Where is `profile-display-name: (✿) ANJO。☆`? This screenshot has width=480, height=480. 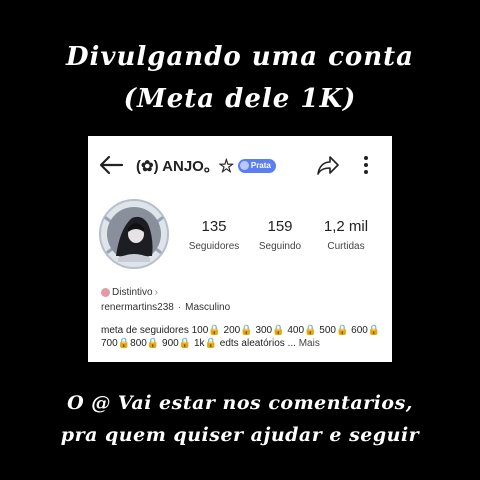
profile-display-name: (✿) ANJO。☆ is located at coordinates (185, 166).